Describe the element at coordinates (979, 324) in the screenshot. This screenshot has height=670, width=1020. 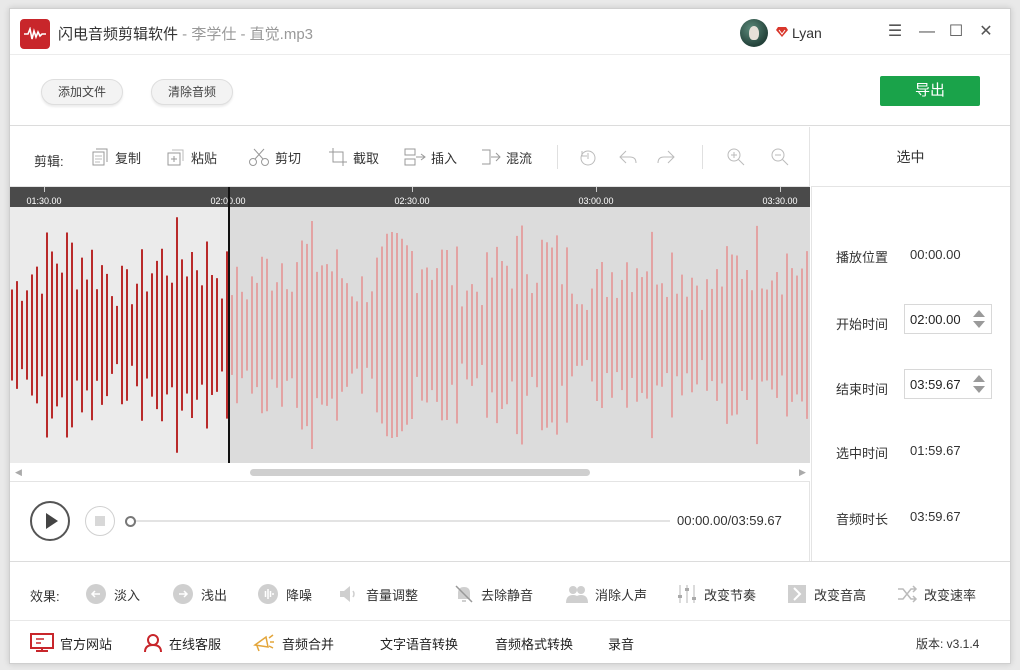
I see `start-time-down-icon` at that location.